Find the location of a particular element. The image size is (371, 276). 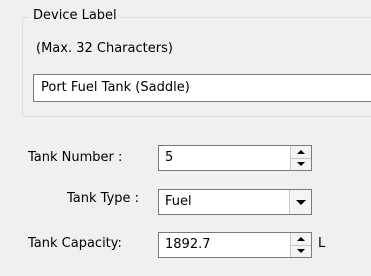

tank-number-increment-button is located at coordinates (301, 152).